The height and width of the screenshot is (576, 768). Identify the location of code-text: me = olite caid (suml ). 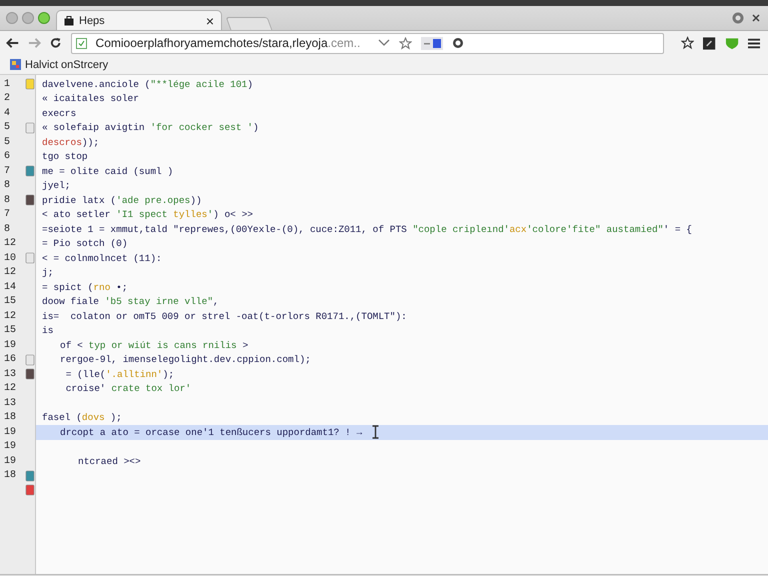
(108, 171).